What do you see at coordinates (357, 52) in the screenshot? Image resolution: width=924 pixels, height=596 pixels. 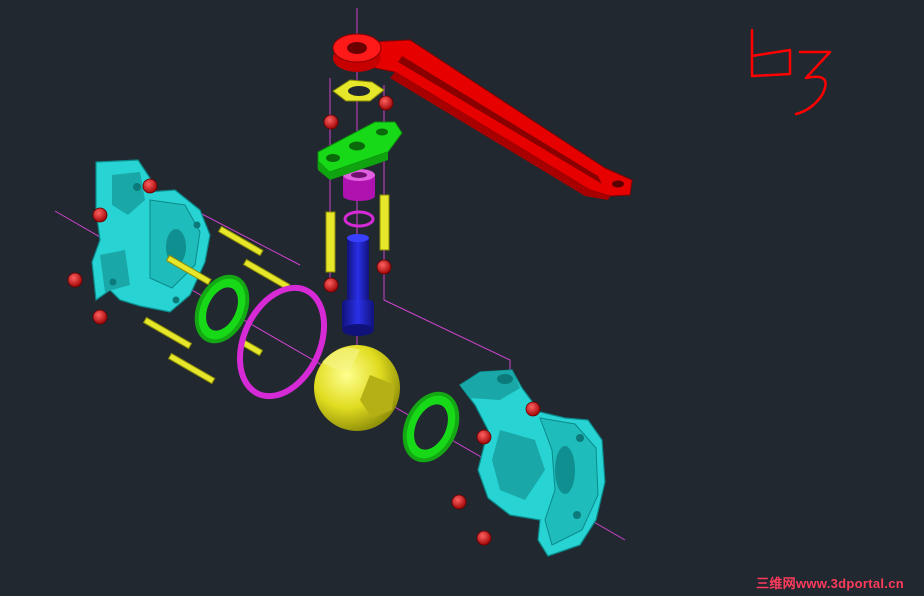 I see `handle-hub` at bounding box center [357, 52].